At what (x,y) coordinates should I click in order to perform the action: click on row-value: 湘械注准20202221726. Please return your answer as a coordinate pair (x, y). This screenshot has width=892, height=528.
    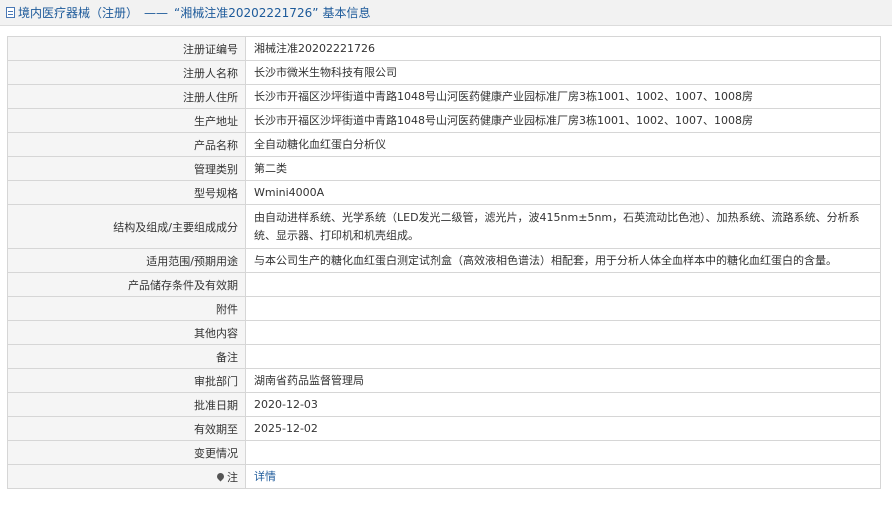
    Looking at the image, I should click on (563, 48).